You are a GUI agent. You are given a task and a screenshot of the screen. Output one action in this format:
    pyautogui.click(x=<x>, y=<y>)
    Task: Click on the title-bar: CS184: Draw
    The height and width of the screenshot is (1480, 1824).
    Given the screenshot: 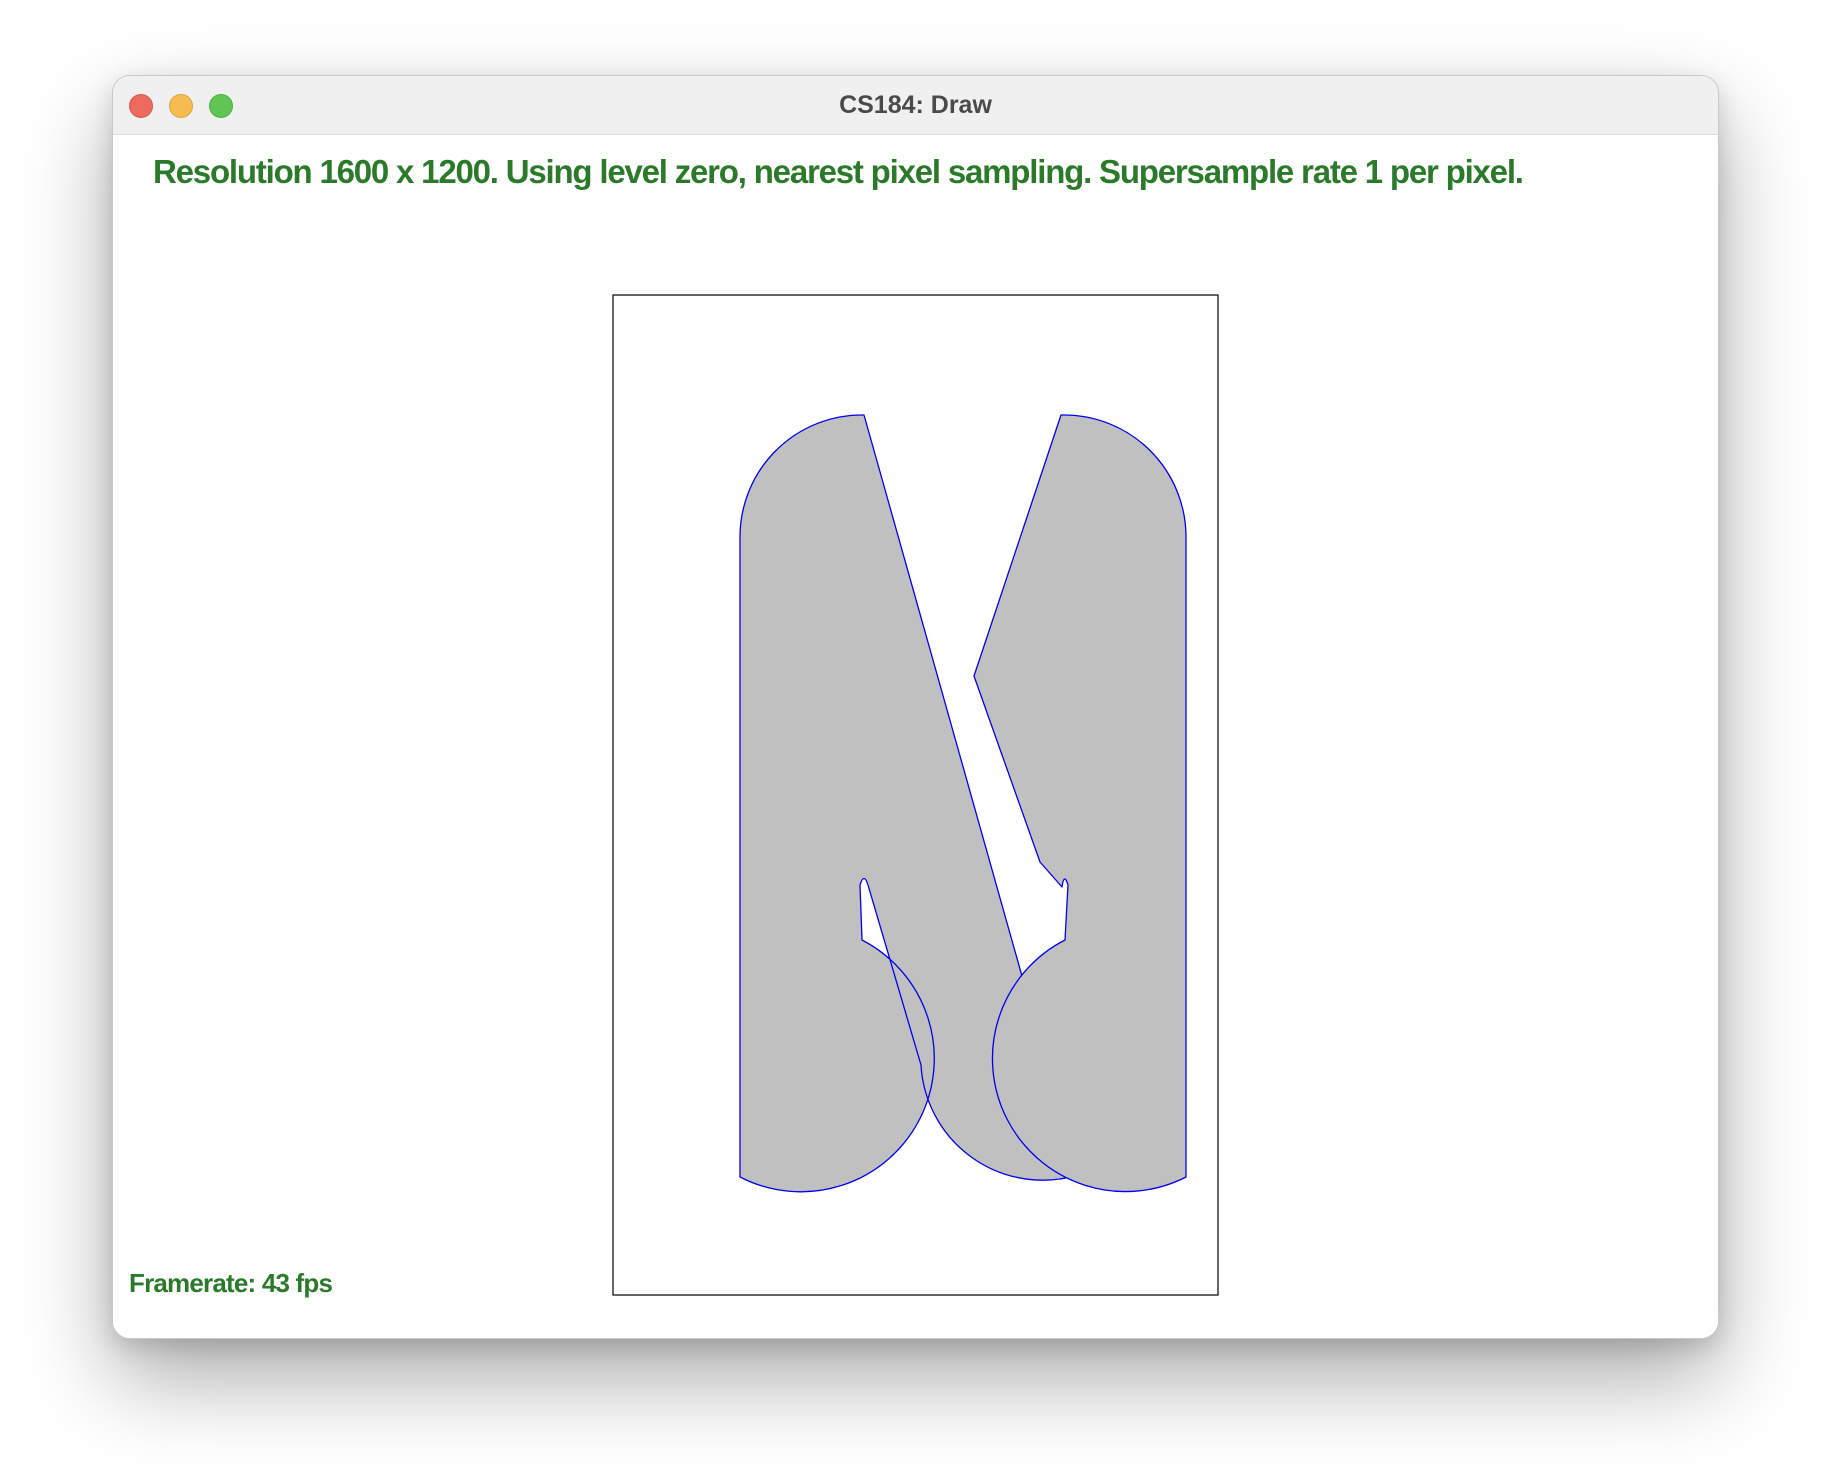 What is the action you would take?
    pyautogui.click(x=915, y=105)
    